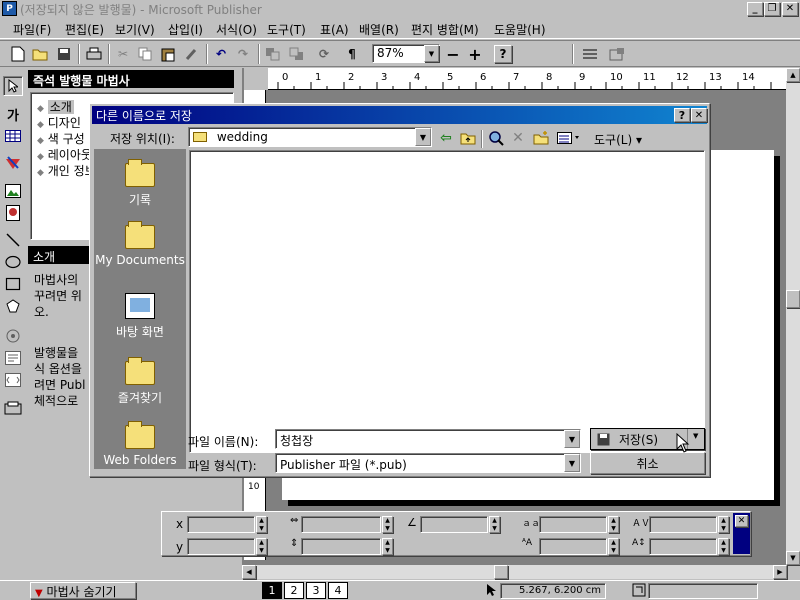 The height and width of the screenshot is (600, 800). What do you see at coordinates (272, 590) in the screenshot?
I see `page-1-tab: 1` at bounding box center [272, 590].